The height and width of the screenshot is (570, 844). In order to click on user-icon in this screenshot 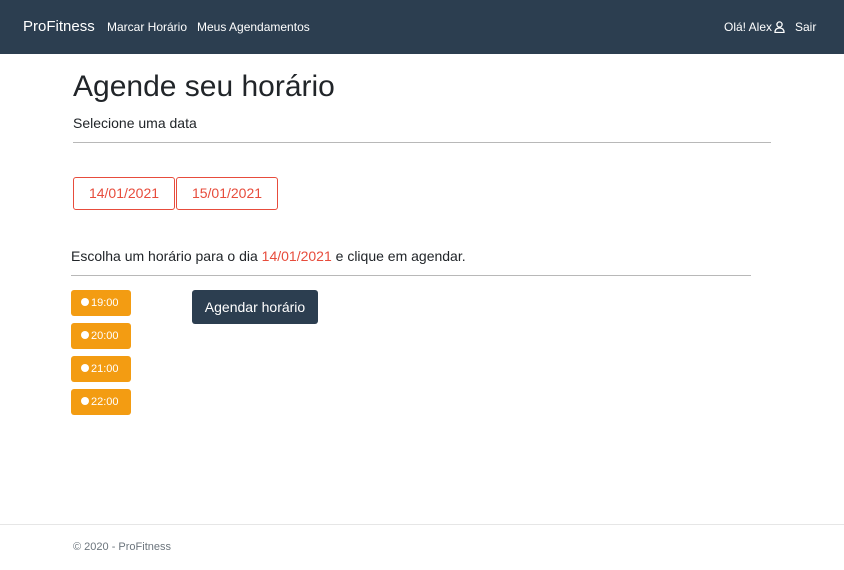, I will do `click(779, 27)`.